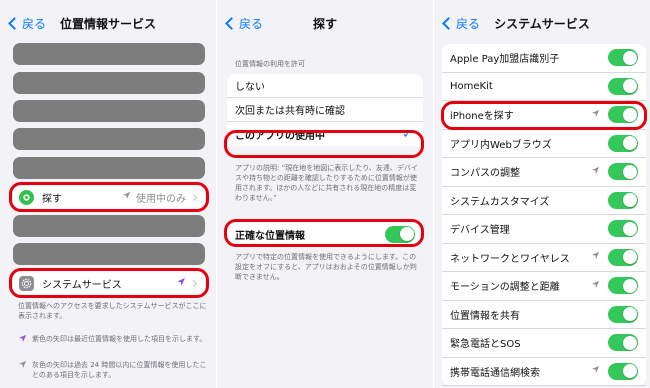 The image size is (650, 388). Describe the element at coordinates (485, 316) in the screenshot. I see `list-item-label: 位置情報を共有` at that location.